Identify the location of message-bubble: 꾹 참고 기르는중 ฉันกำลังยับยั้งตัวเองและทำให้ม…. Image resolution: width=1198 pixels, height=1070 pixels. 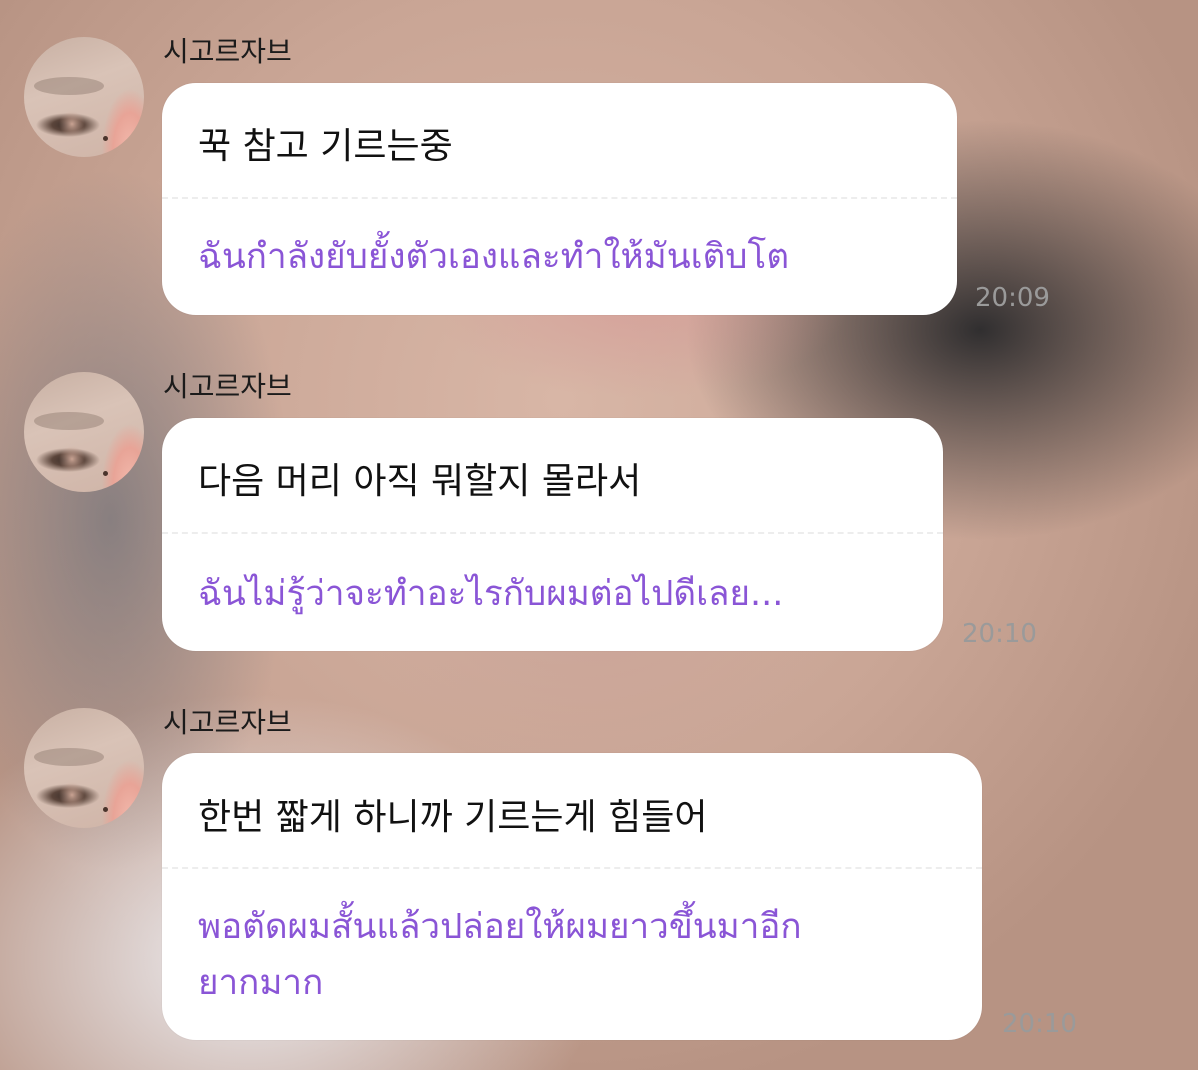
(559, 199).